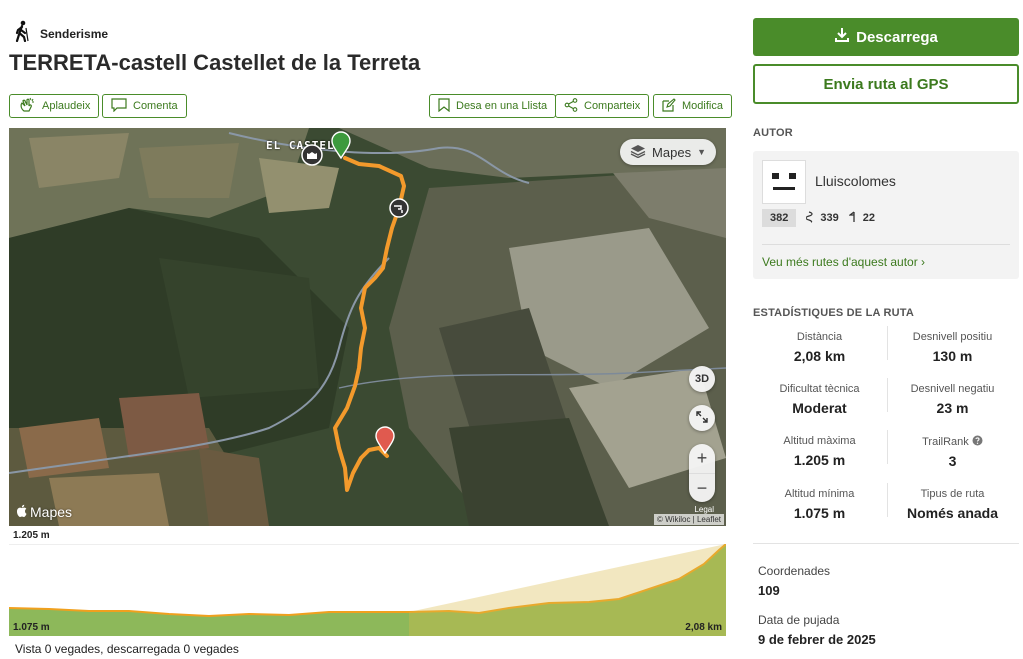  What do you see at coordinates (817, 639) in the screenshot?
I see `upload-date-value: 9 de febrer de 2025` at bounding box center [817, 639].